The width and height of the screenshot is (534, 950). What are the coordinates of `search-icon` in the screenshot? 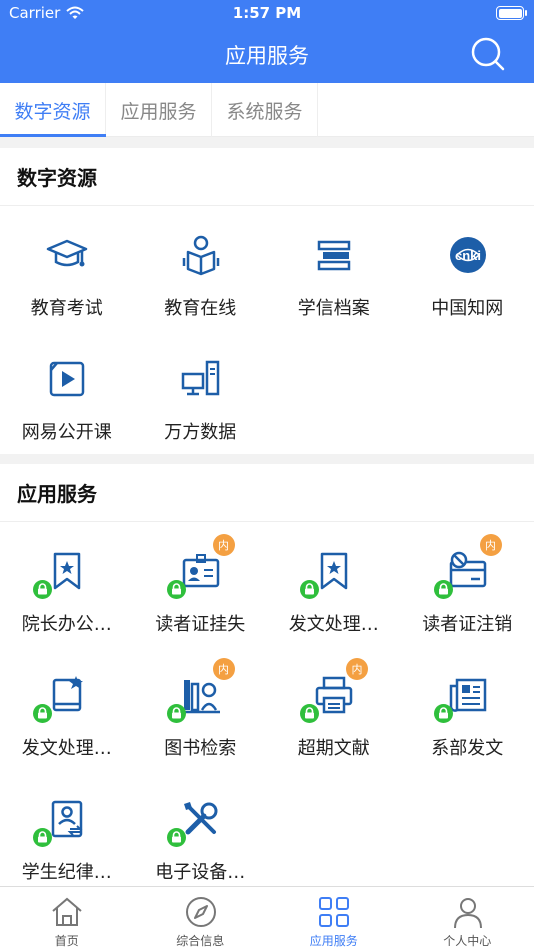 It's located at (488, 54).